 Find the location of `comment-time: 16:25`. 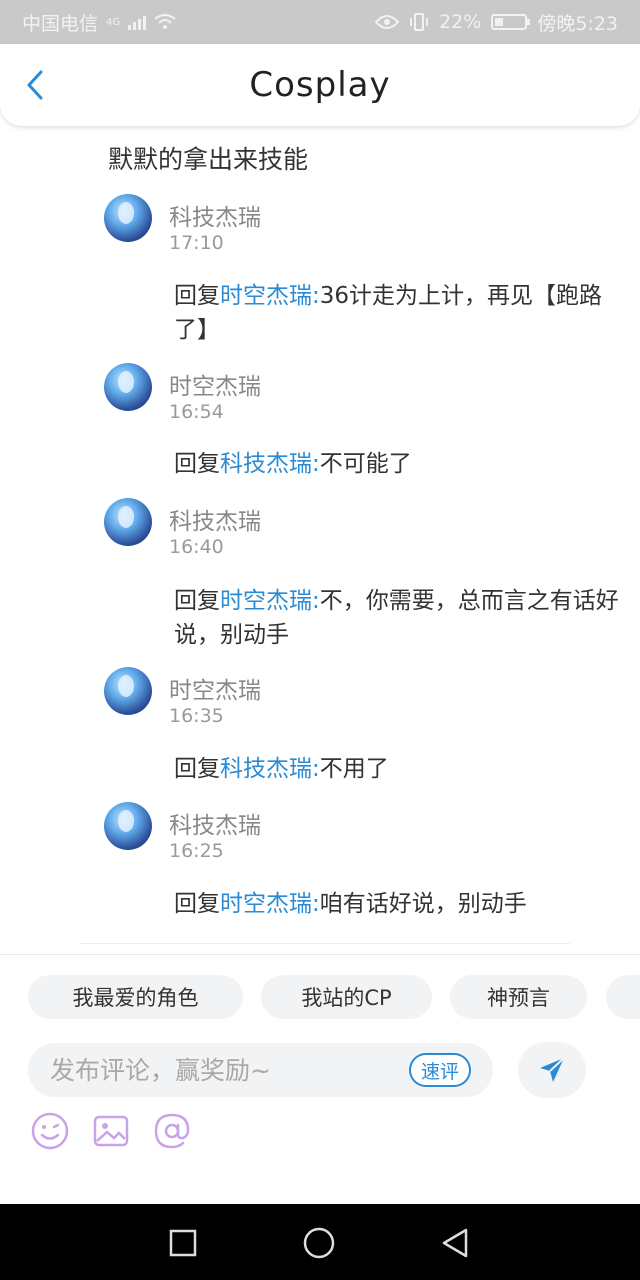

comment-time: 16:25 is located at coordinates (196, 851).